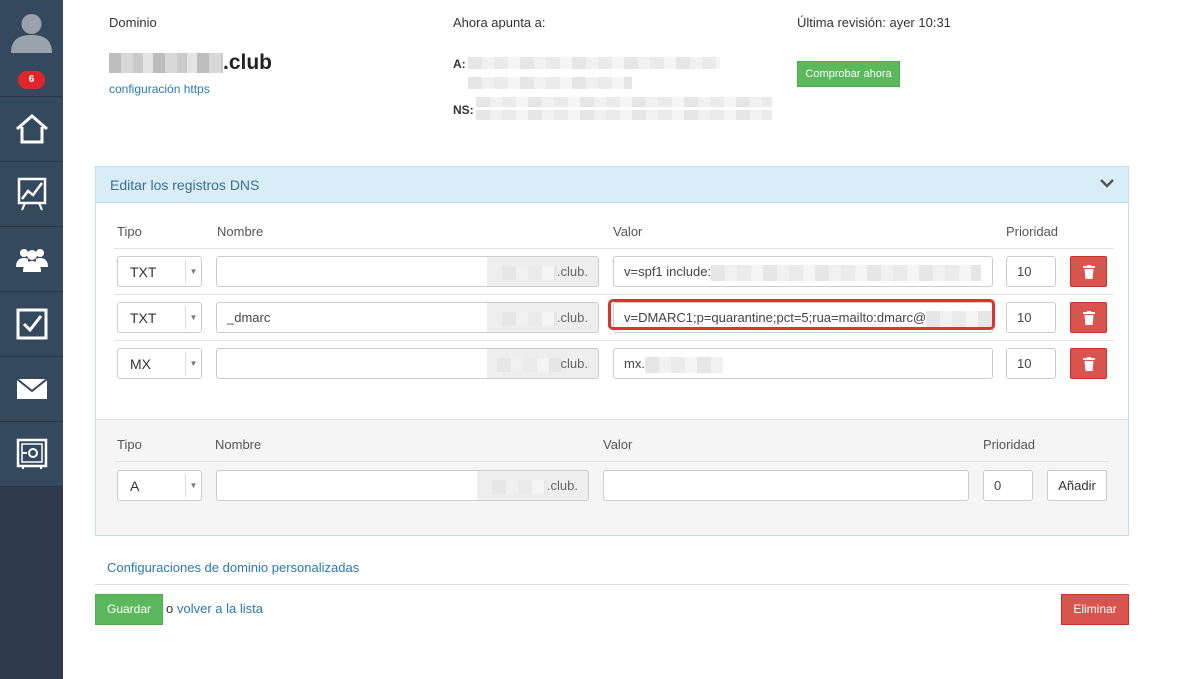  I want to click on a-record-label: A:, so click(459, 64).